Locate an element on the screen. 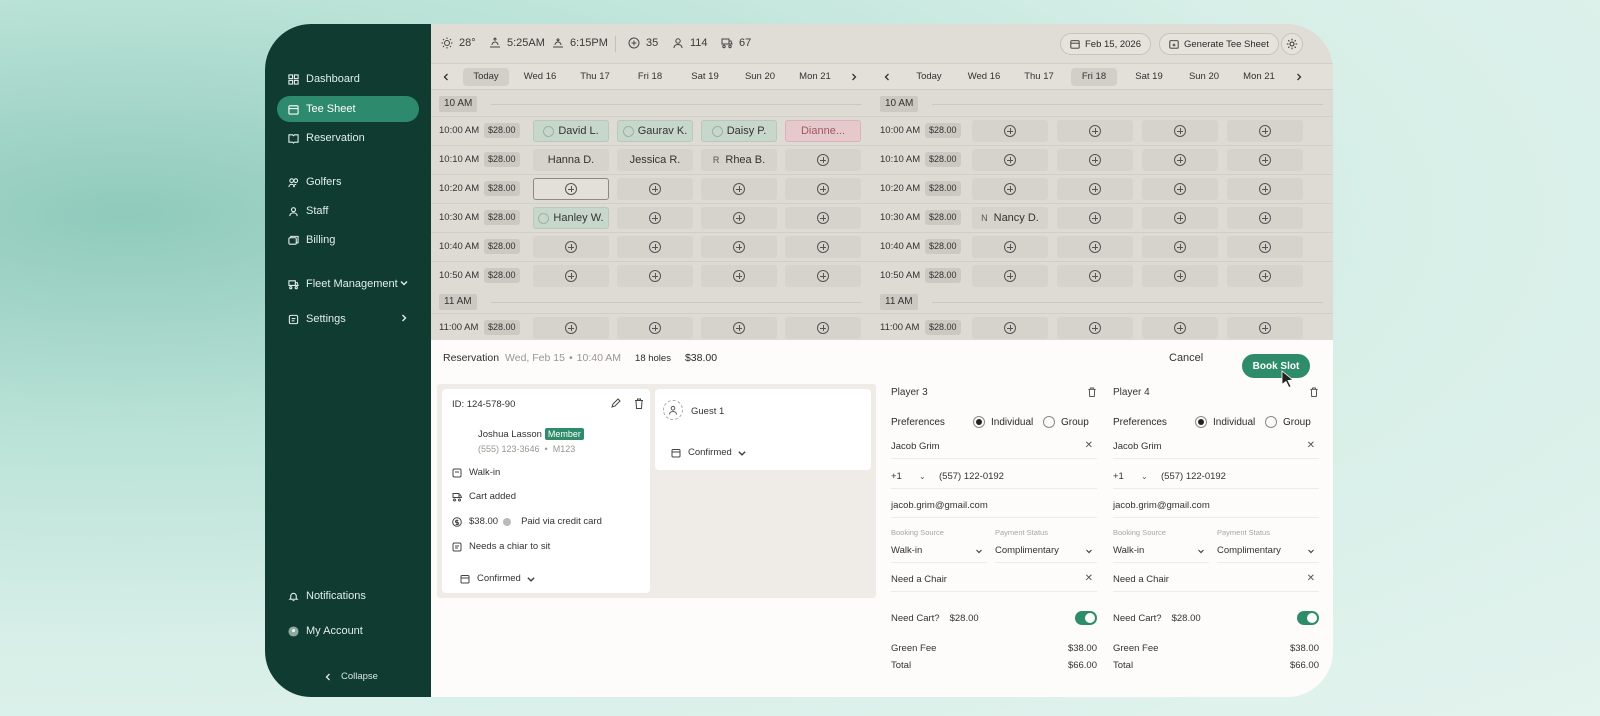 The width and height of the screenshot is (1600, 716). sidebar-item-notifications: Notifications is located at coordinates (348, 596).